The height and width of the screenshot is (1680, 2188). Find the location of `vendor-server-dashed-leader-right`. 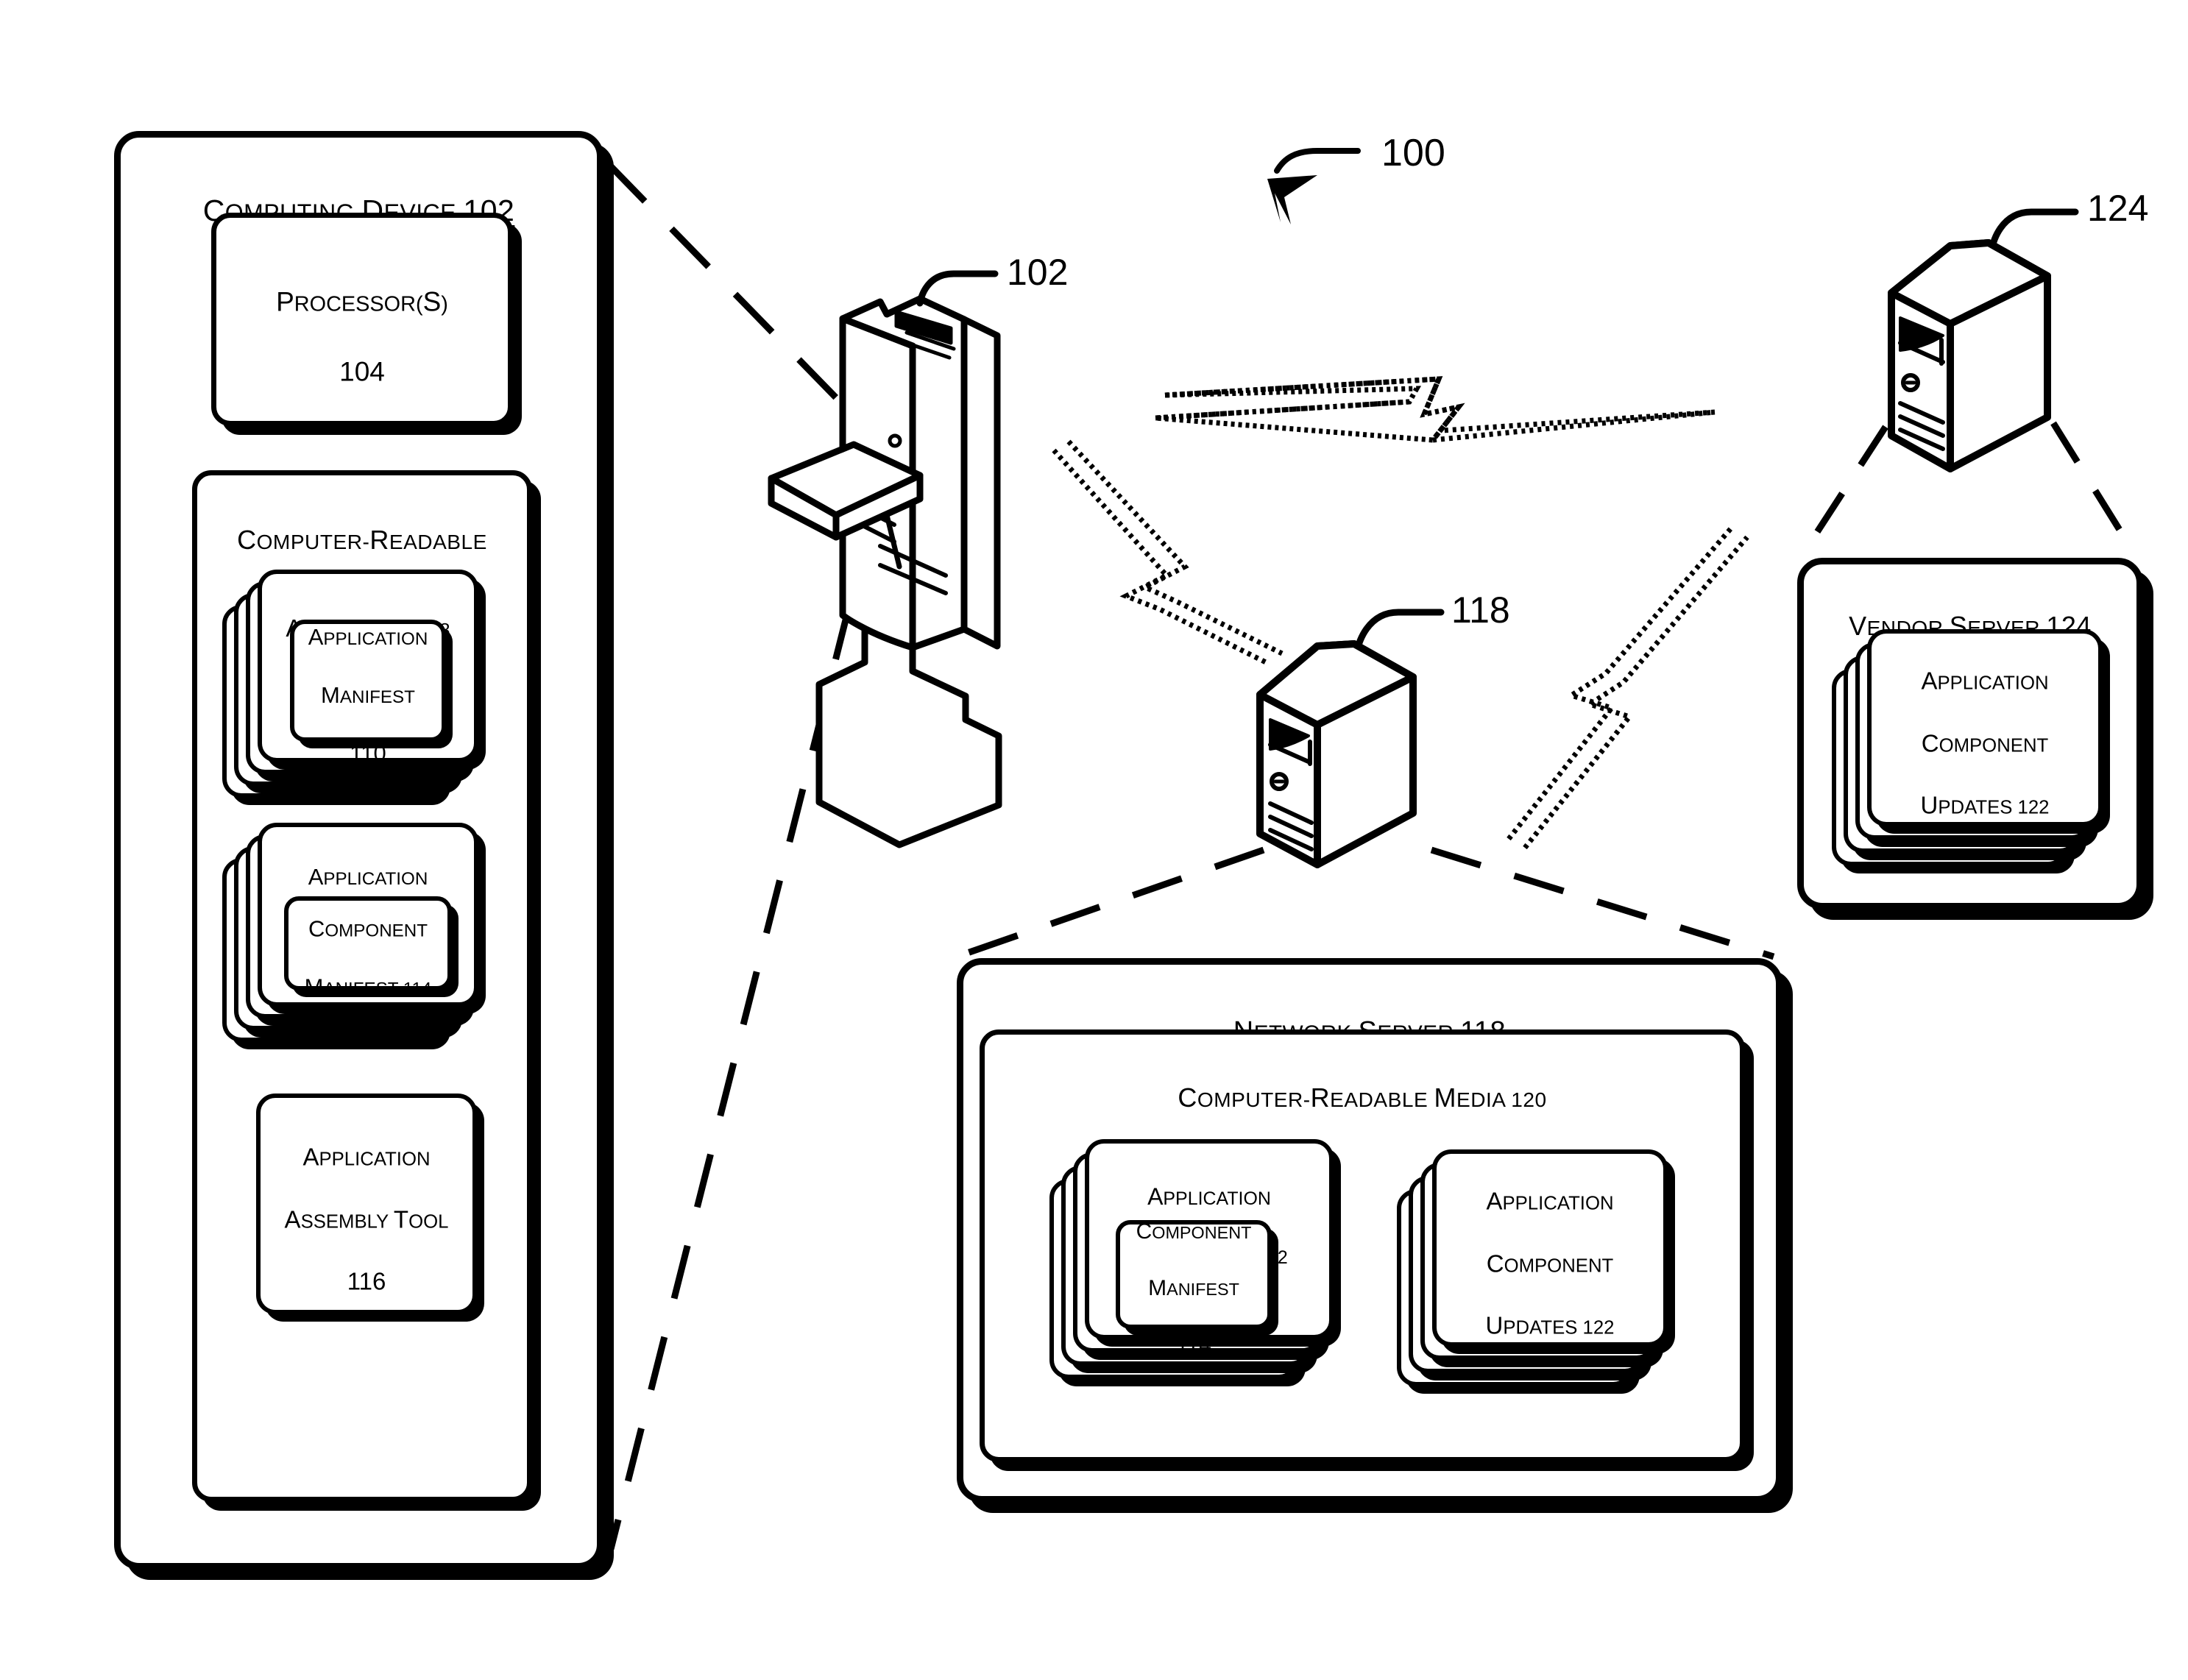

vendor-server-dashed-leader-right is located at coordinates (2094, 490).